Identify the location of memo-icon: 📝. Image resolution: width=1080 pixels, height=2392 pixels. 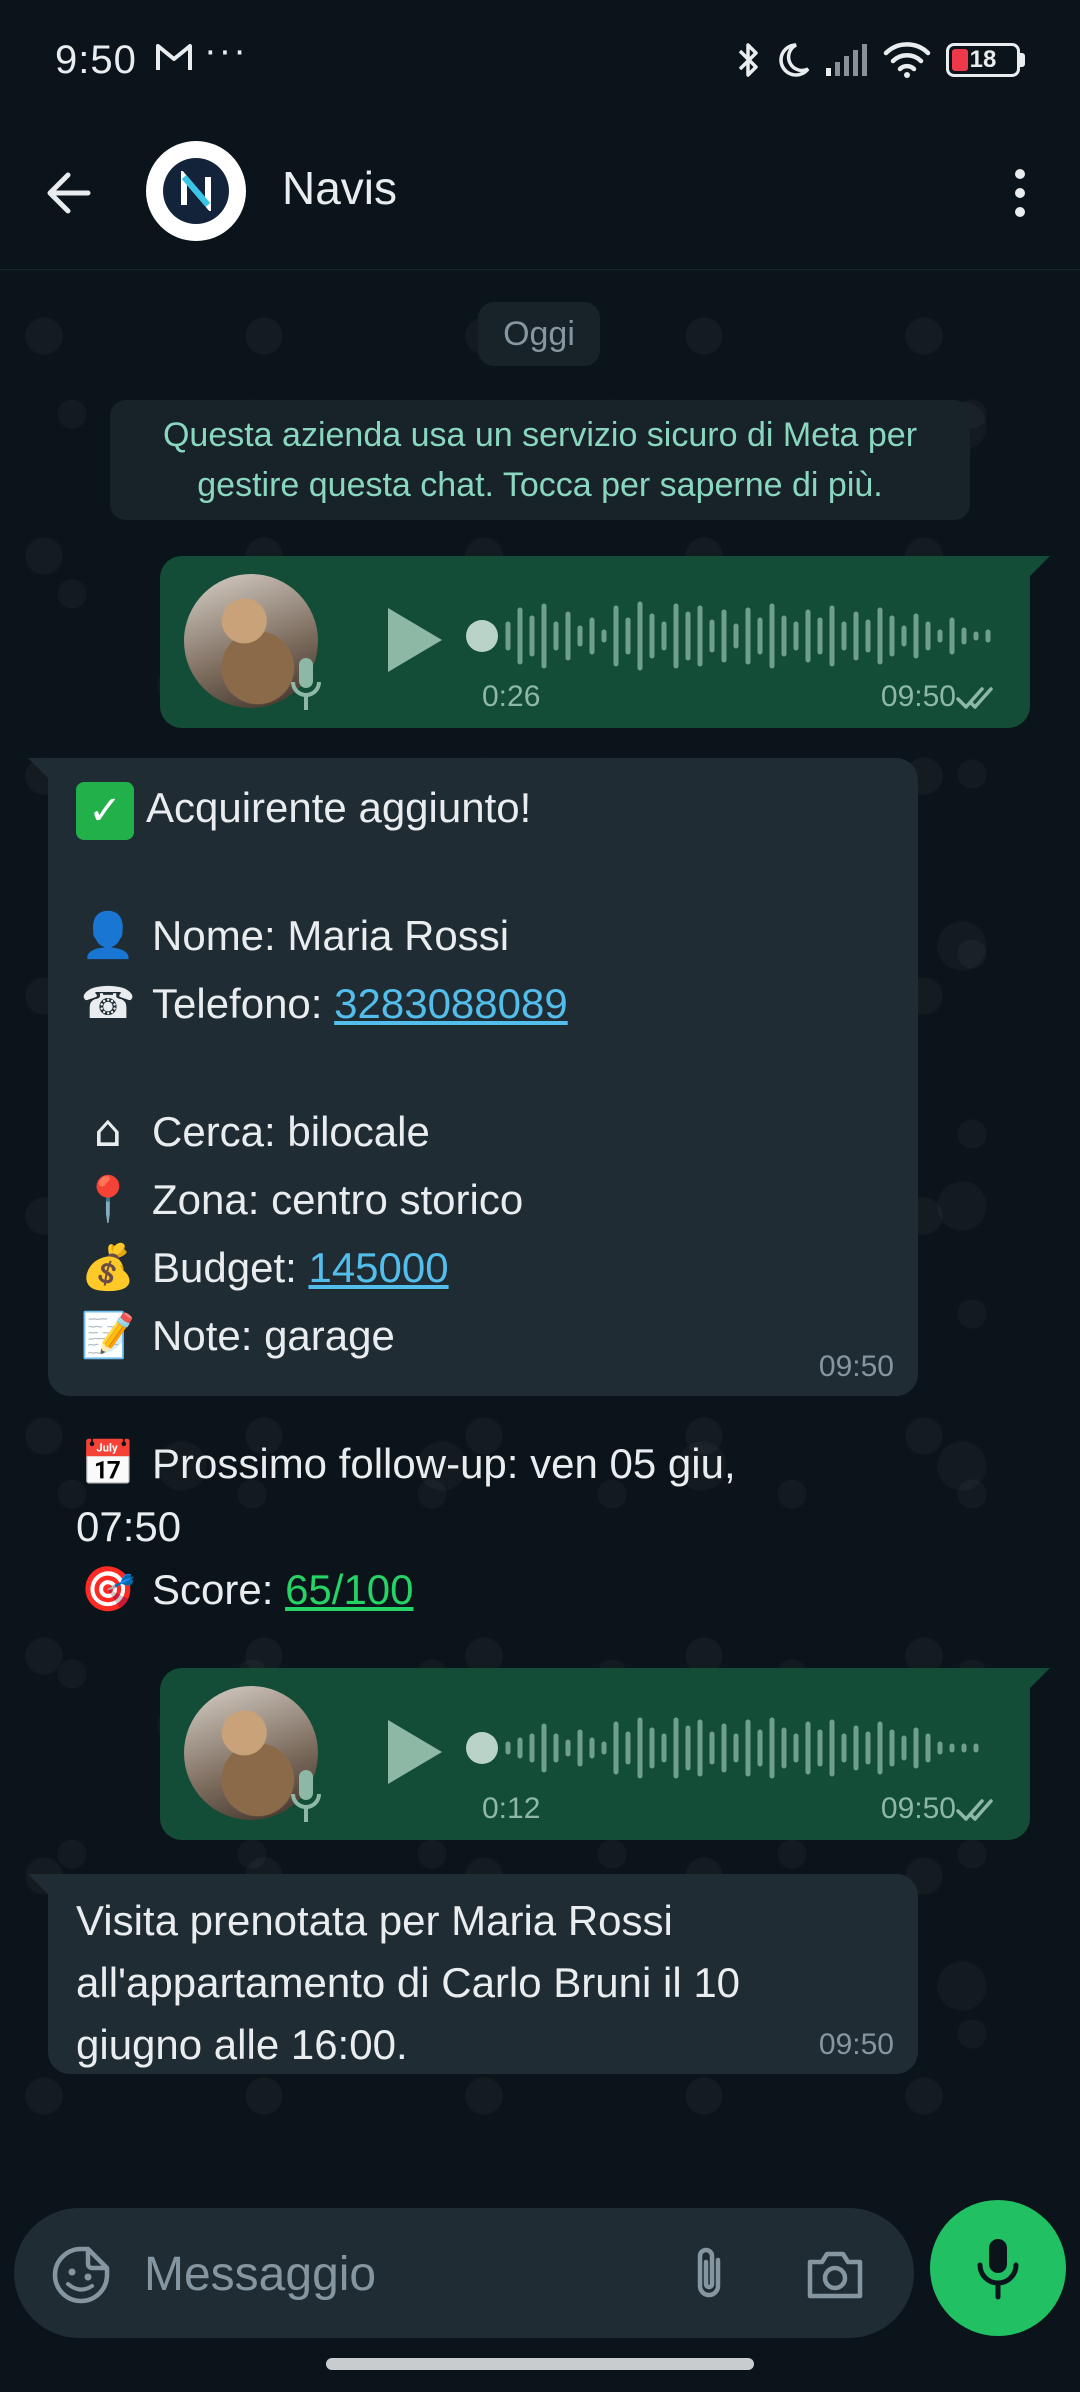
(108, 1335).